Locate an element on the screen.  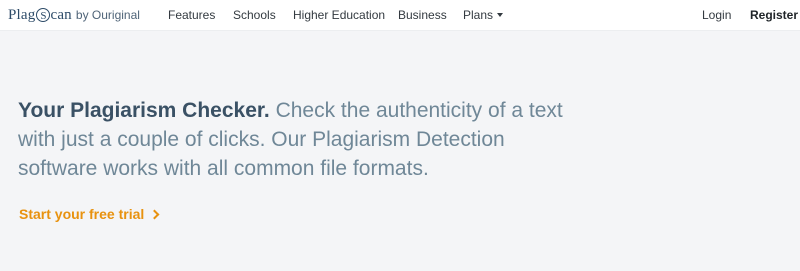
logo-prefix: Plag is located at coordinates (22, 14).